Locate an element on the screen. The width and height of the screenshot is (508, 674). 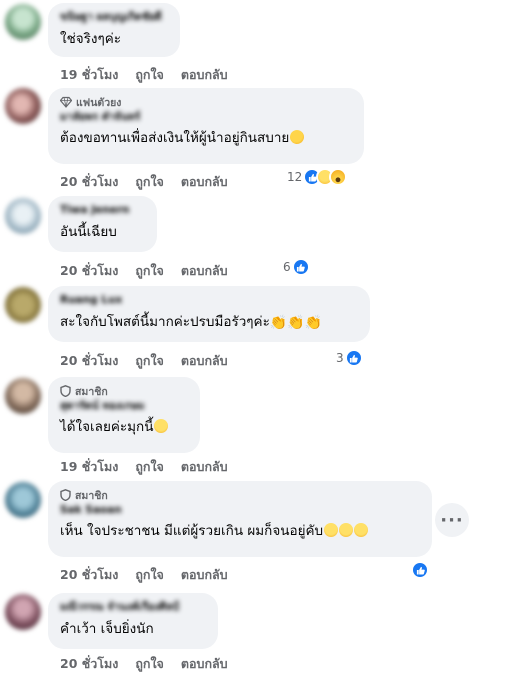
rofl-emoji is located at coordinates (297, 137).